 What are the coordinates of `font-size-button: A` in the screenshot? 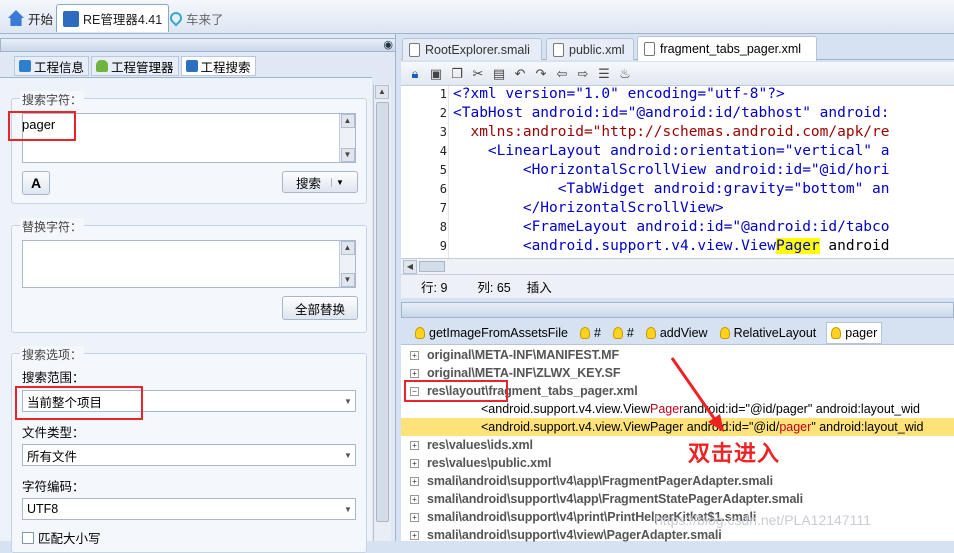 It's located at (36, 183).